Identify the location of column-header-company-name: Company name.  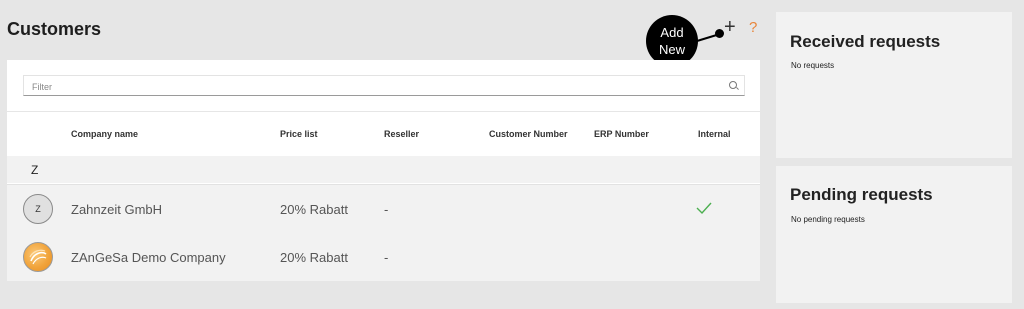
(104, 134).